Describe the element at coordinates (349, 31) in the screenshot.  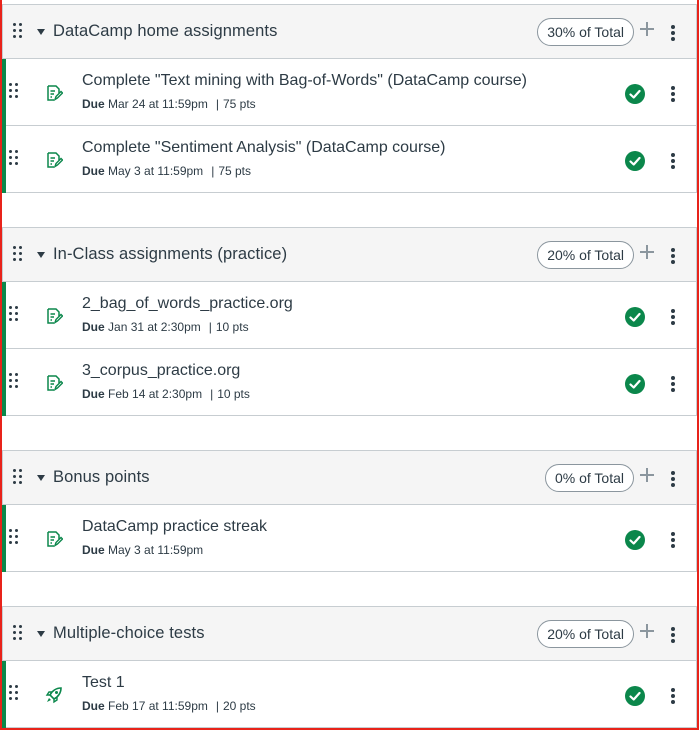
I see `assignment-group-header: DataCamp home assignments 30% of Total` at that location.